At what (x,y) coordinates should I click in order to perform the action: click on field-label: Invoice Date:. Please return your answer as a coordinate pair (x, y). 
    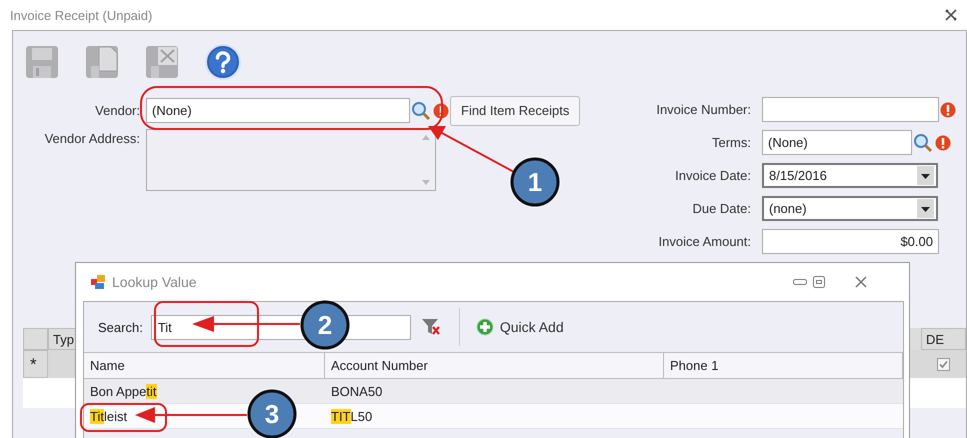
    Looking at the image, I should click on (713, 175).